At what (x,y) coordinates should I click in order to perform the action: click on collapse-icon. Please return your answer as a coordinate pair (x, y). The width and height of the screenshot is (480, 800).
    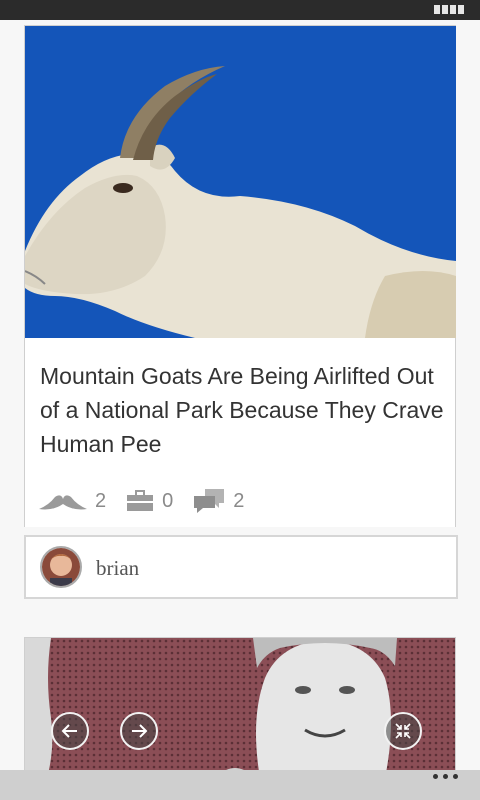
    Looking at the image, I should click on (403, 731).